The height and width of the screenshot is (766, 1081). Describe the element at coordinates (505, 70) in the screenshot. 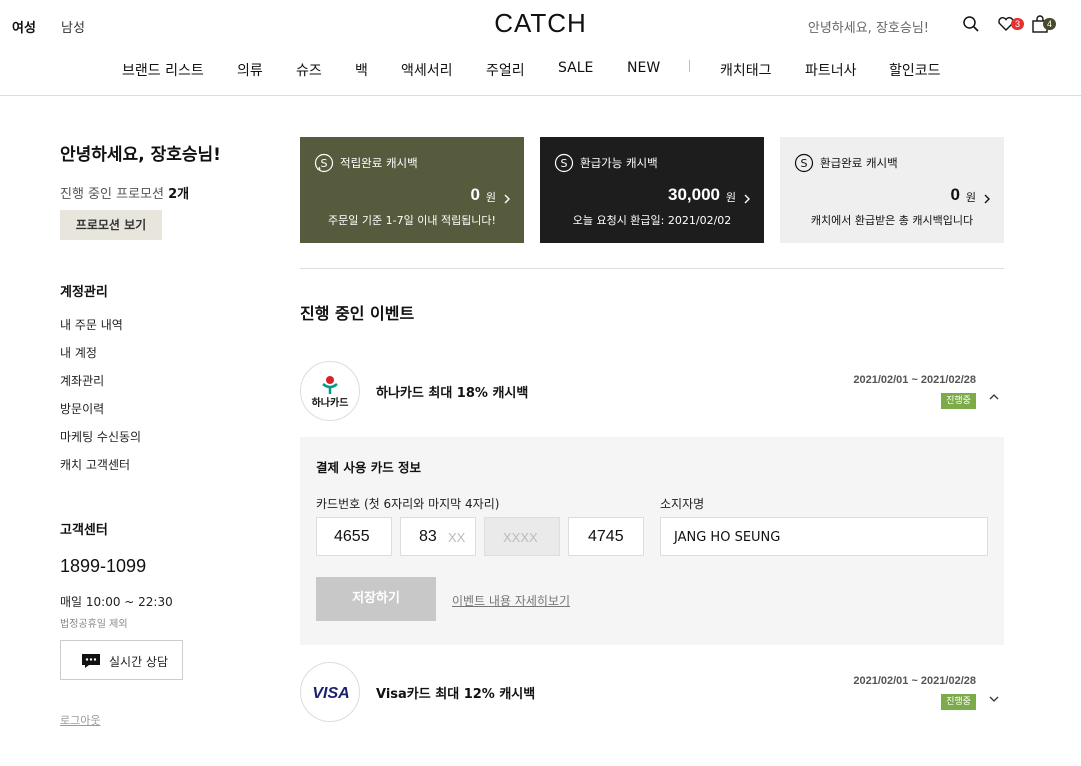

I see `nav-jewelry: 주얼리` at that location.